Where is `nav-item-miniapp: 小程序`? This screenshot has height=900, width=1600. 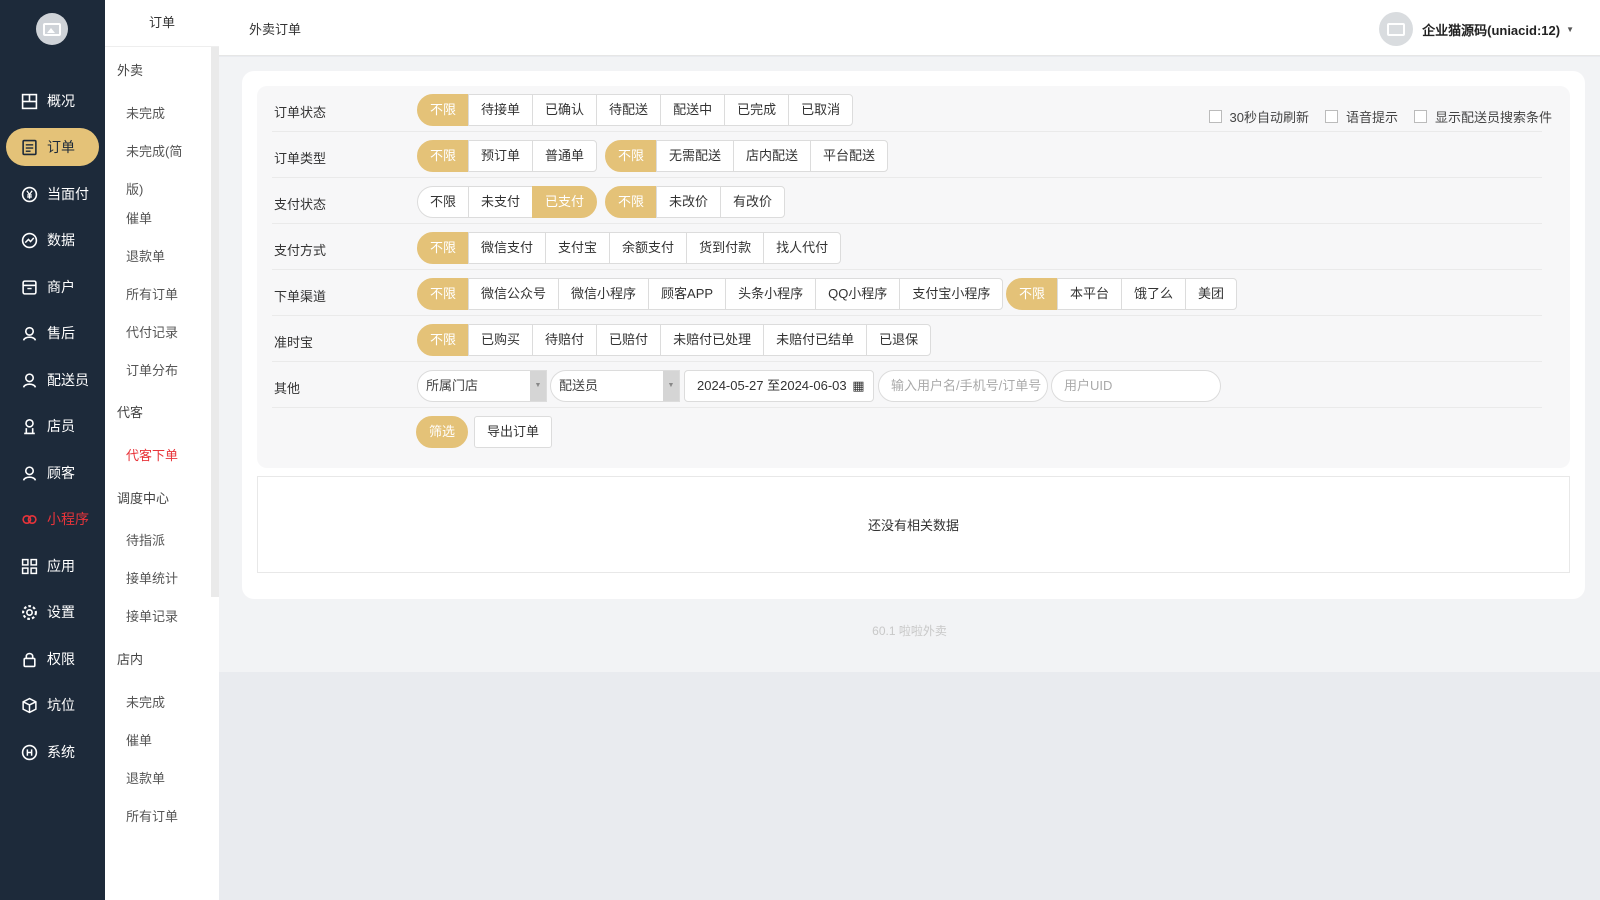
nav-item-miniapp: 小程序 is located at coordinates (52, 519).